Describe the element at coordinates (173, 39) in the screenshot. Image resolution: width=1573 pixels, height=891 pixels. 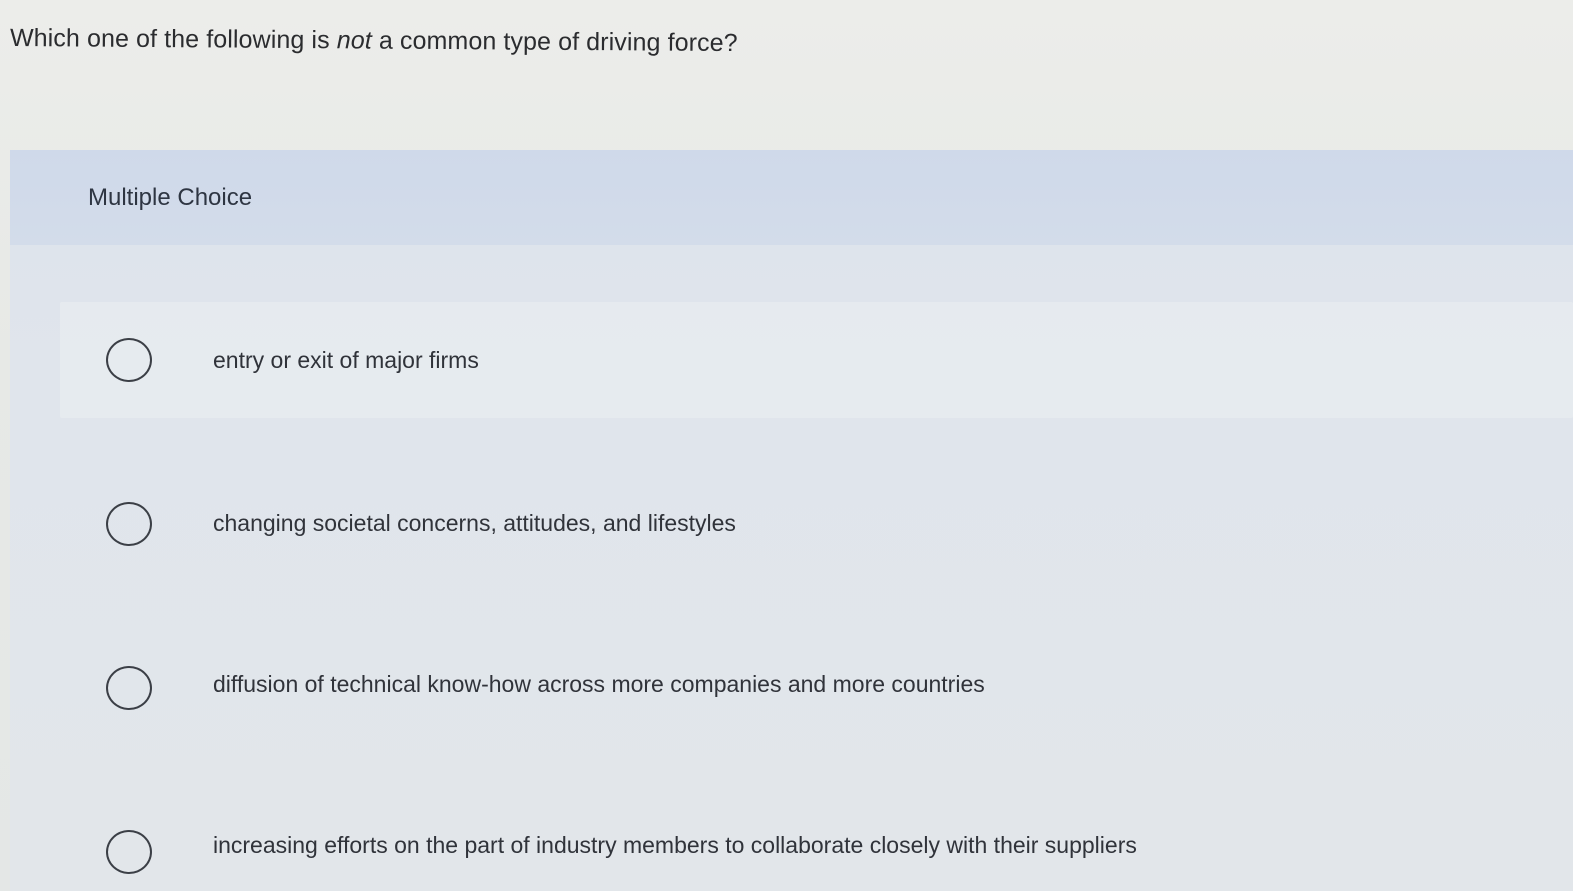
I see `question-text-before: Which one of the following is` at that location.